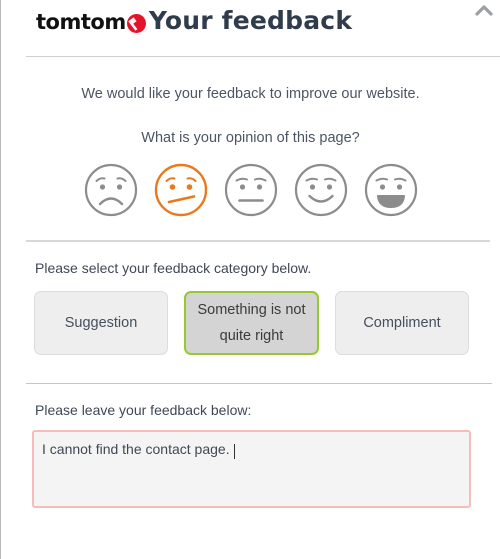 The width and height of the screenshot is (500, 559). Describe the element at coordinates (181, 190) in the screenshot. I see `face-unhappy` at that location.